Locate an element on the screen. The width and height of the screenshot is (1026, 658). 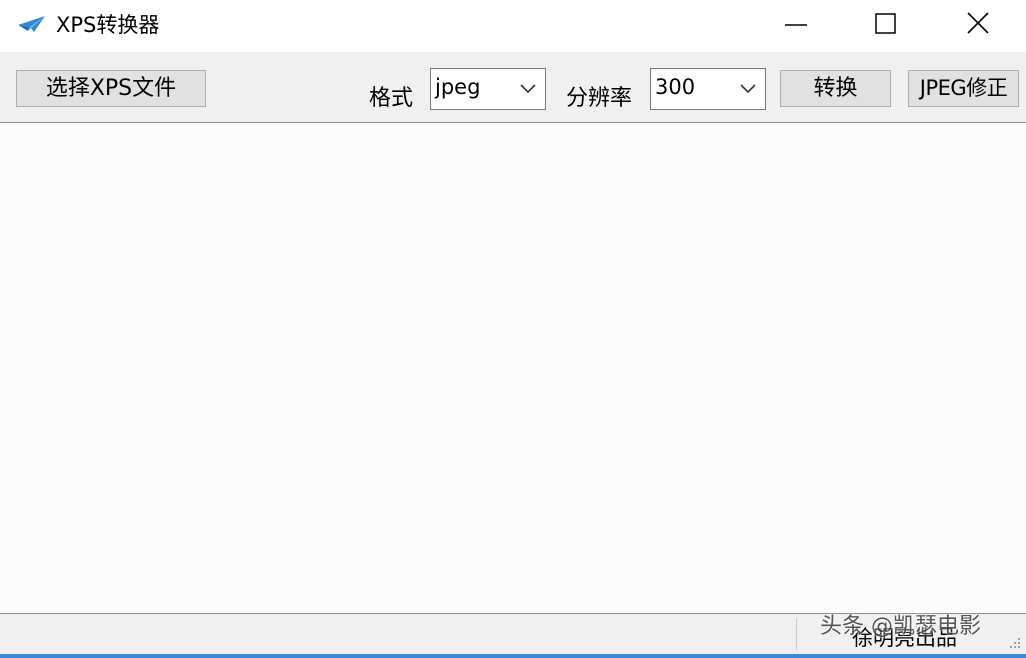
minimize-icon is located at coordinates (796, 25).